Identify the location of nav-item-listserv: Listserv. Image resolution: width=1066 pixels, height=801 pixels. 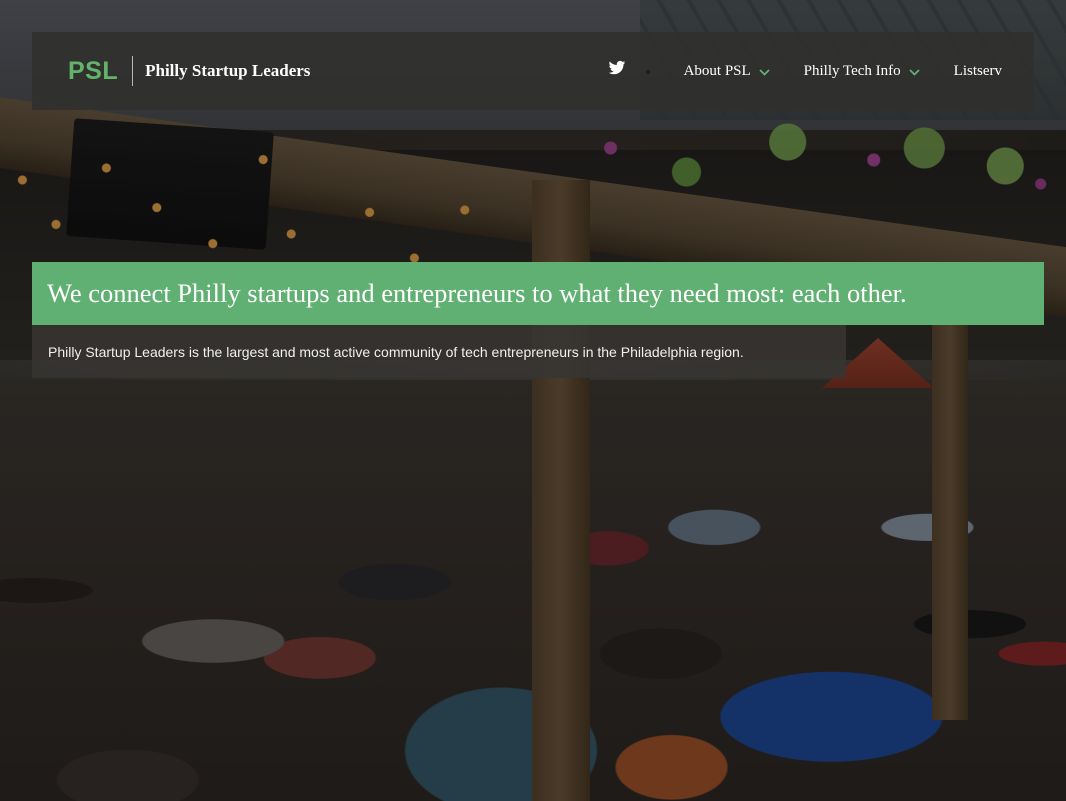
(978, 71).